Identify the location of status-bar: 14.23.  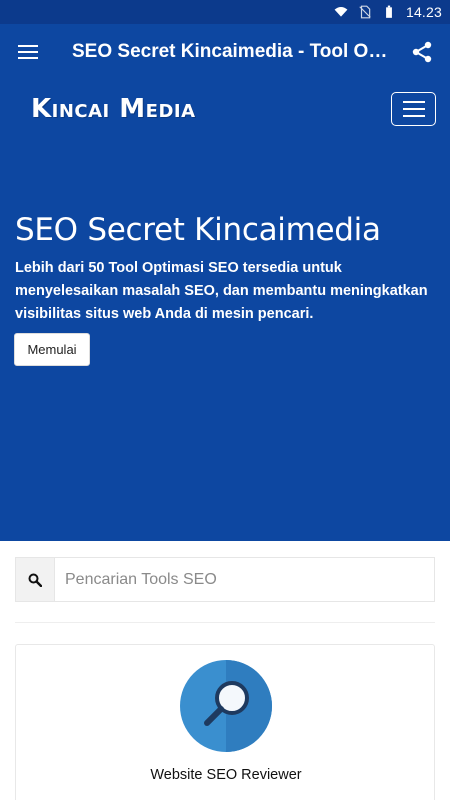
(225, 12).